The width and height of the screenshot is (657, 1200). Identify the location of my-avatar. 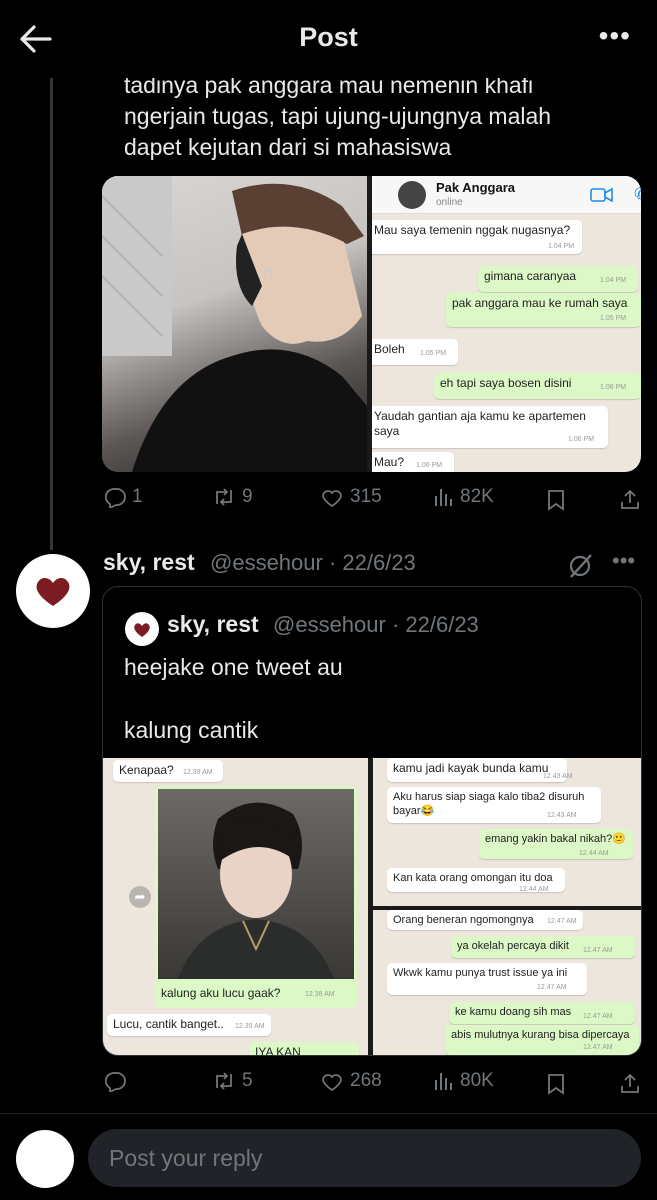
(45, 1159).